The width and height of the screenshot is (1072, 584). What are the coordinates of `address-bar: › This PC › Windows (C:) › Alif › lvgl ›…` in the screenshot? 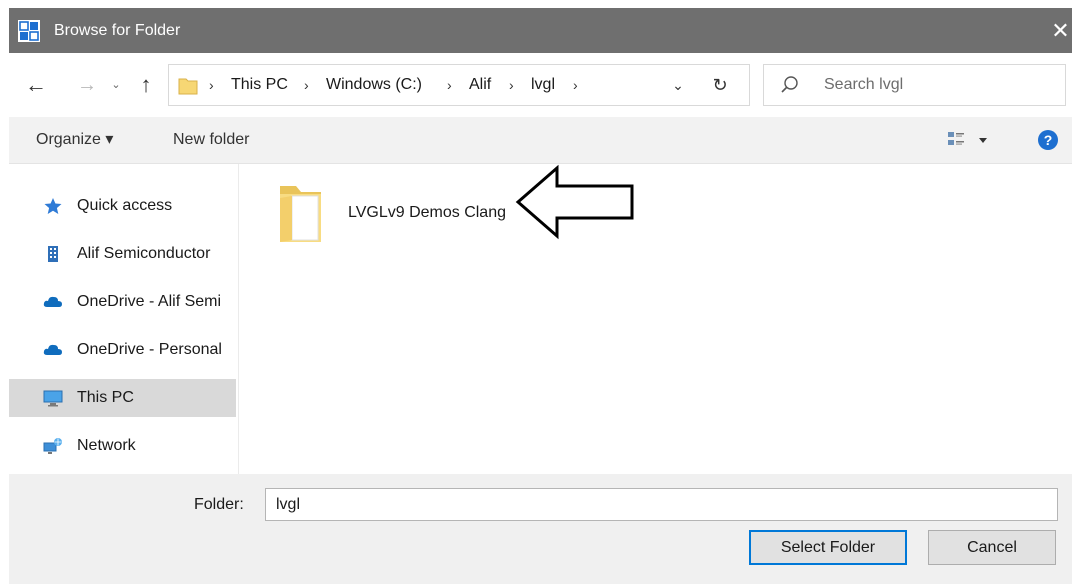 It's located at (459, 85).